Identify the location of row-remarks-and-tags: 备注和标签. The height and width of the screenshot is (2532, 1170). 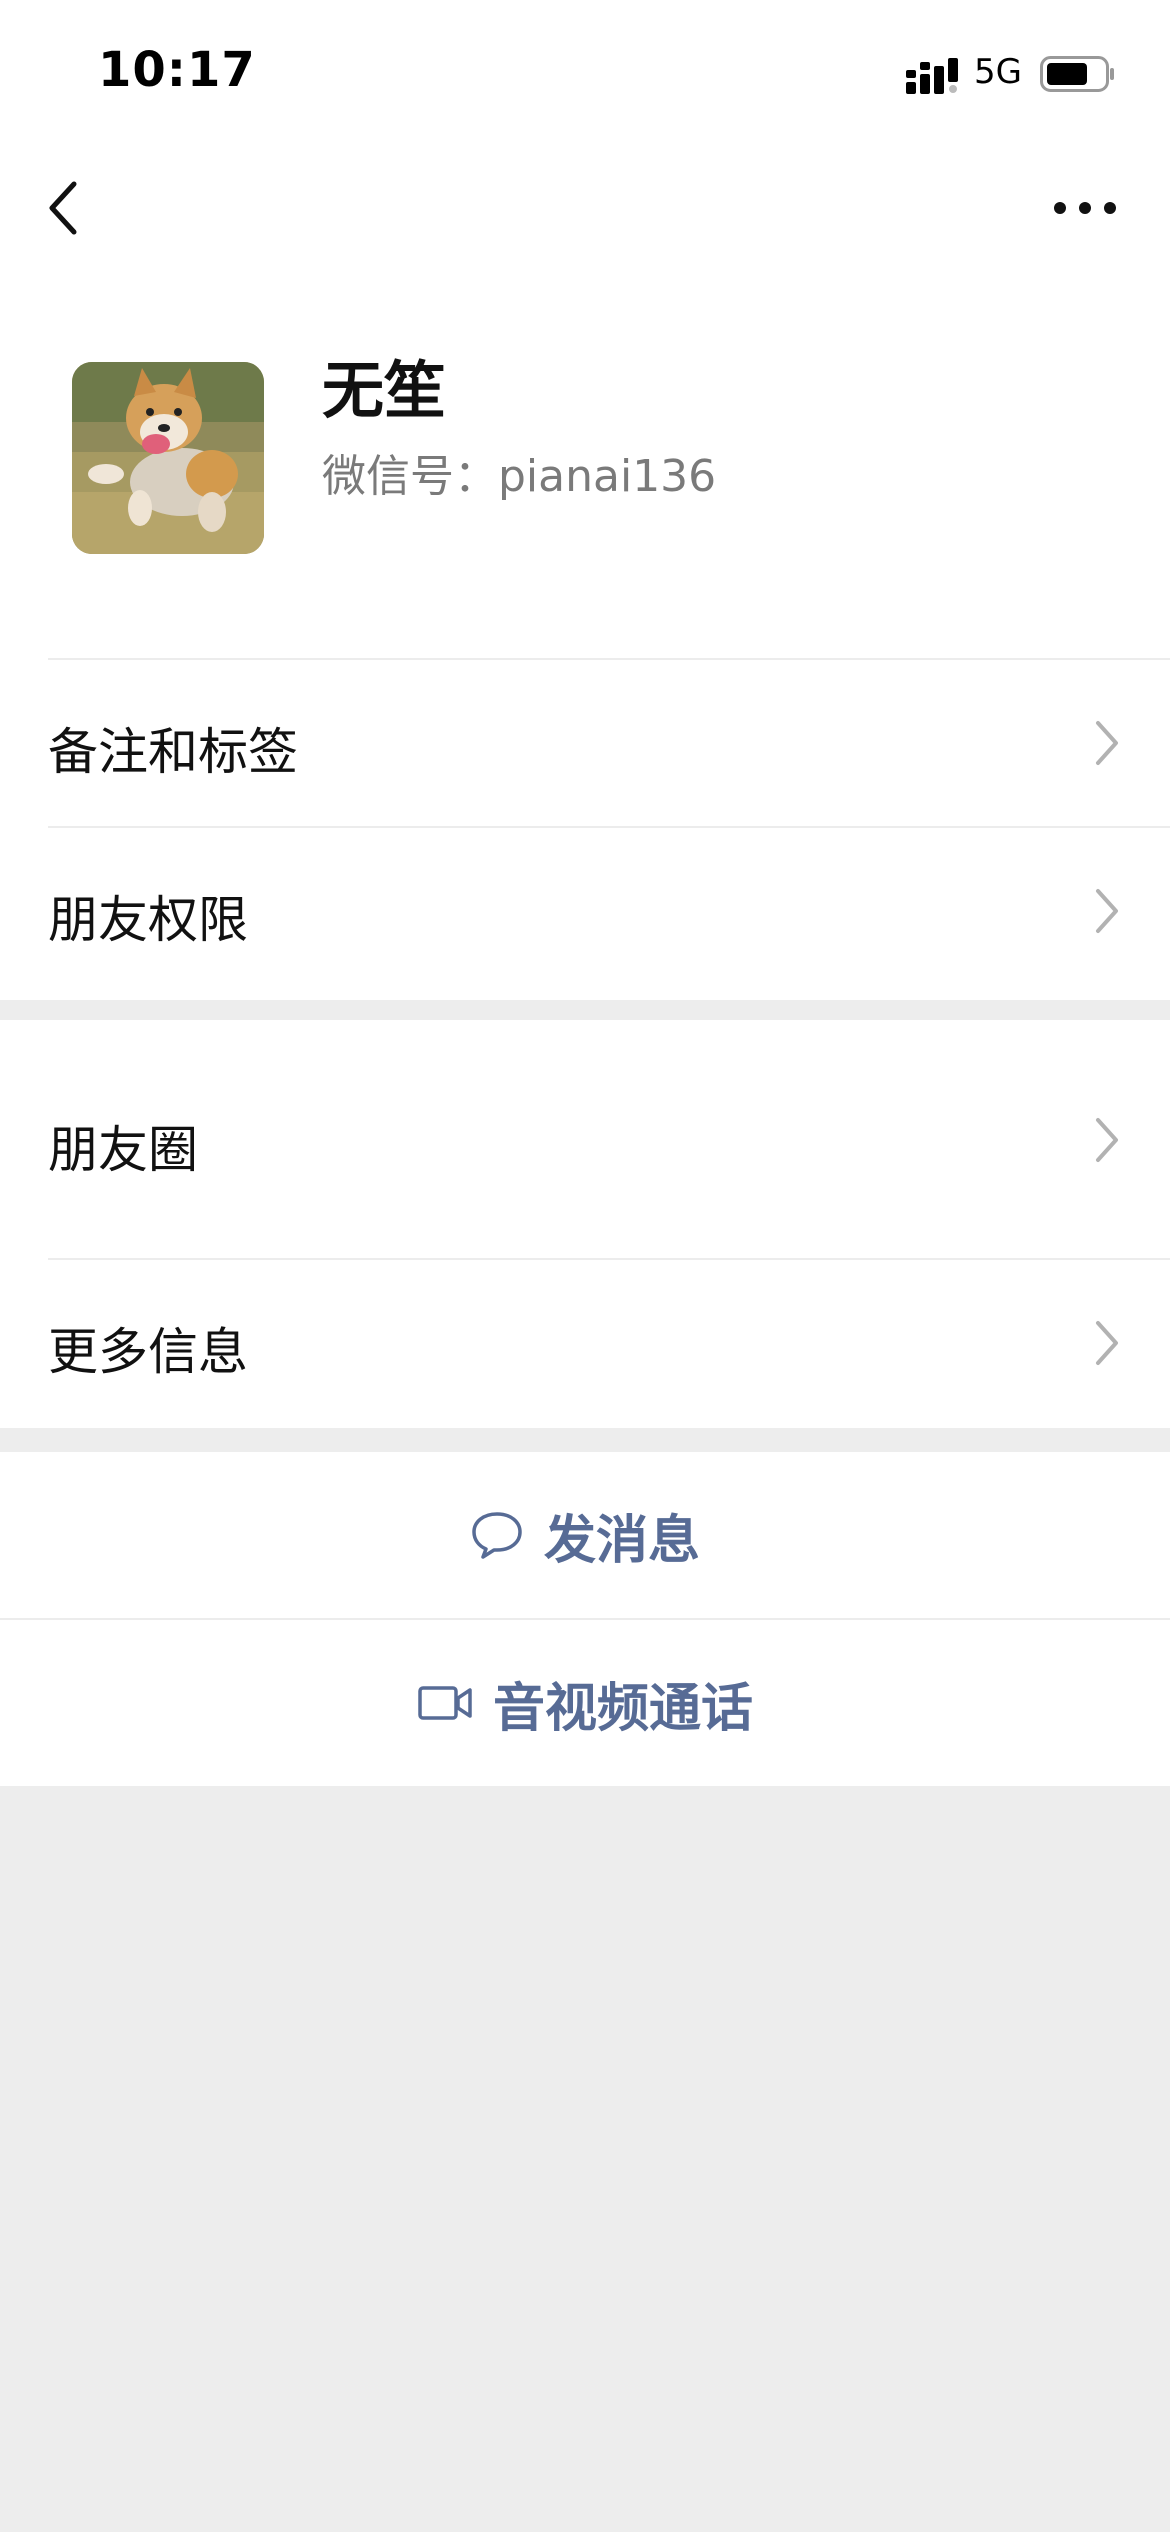
(585, 743).